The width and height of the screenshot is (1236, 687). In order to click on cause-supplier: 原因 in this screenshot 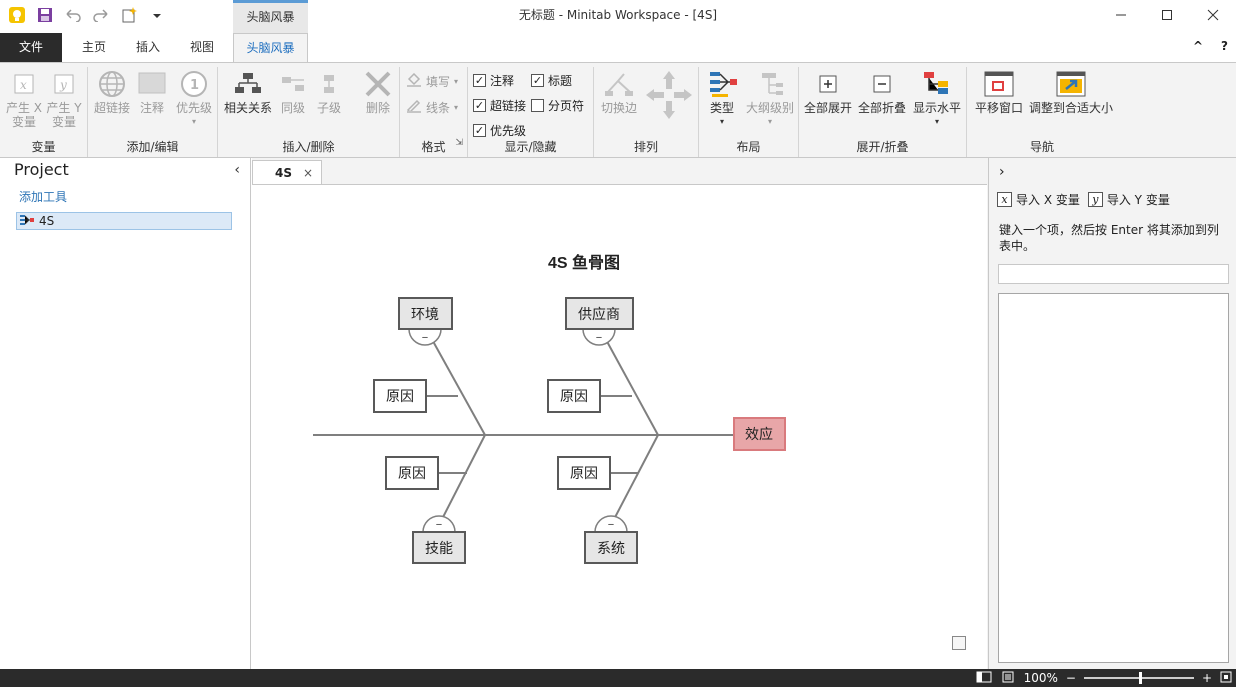, I will do `click(574, 396)`.